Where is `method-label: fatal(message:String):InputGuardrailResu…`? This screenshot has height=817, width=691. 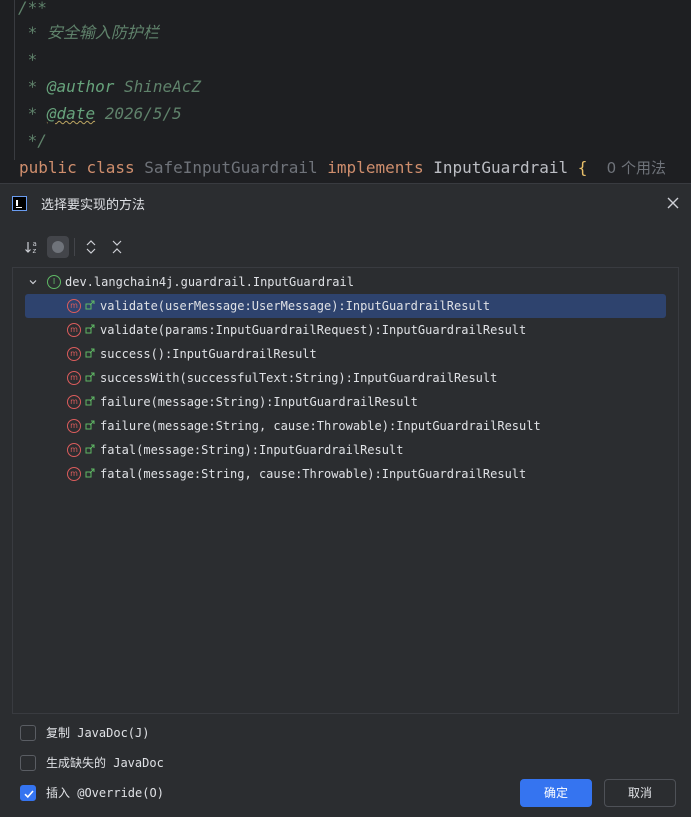 method-label: fatal(message:String):InputGuardrailResu… is located at coordinates (252, 450).